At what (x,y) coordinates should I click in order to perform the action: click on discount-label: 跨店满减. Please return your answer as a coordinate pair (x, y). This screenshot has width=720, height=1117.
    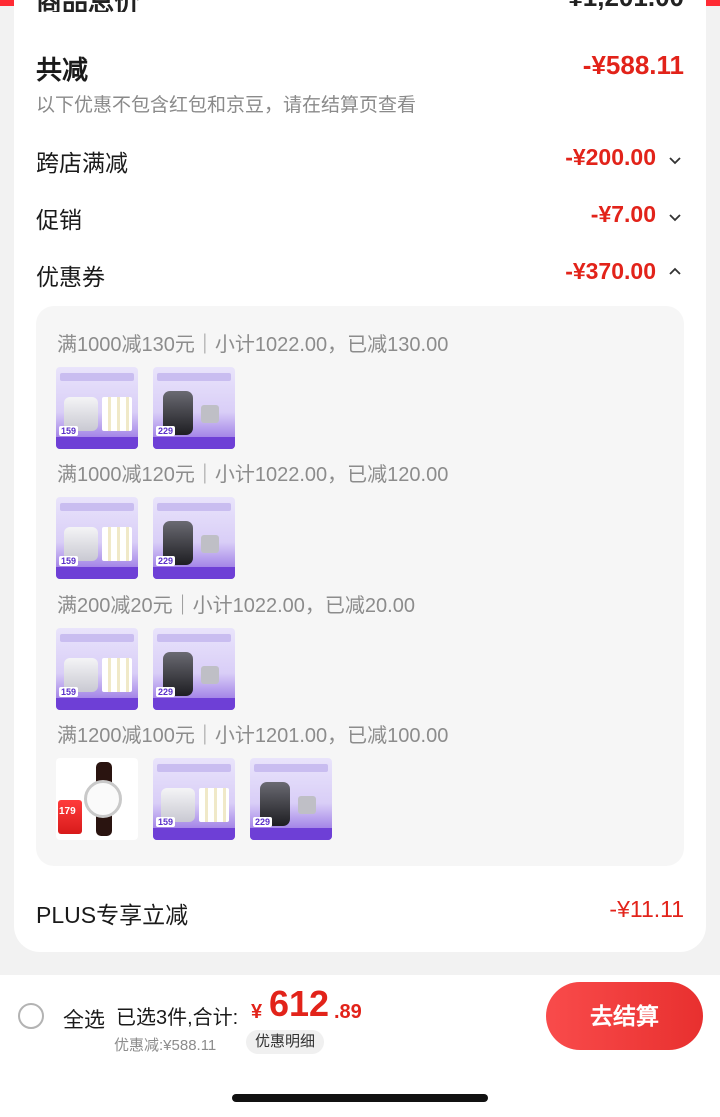
    Looking at the image, I should click on (82, 163).